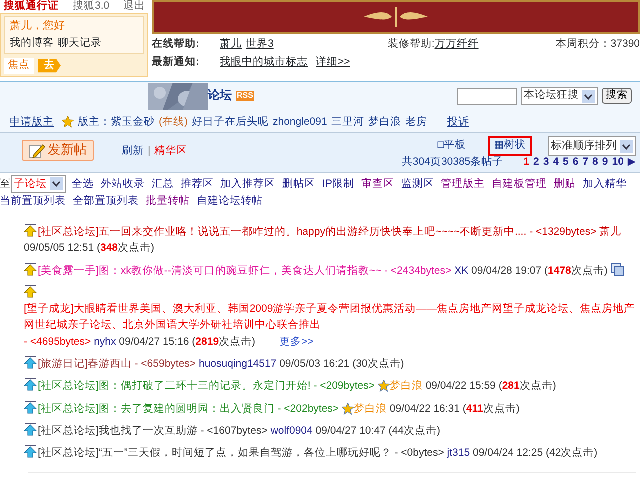 The width and height of the screenshot is (640, 480). What do you see at coordinates (38, 183) in the screenshot?
I see `move-target-select: 子论坛` at bounding box center [38, 183].